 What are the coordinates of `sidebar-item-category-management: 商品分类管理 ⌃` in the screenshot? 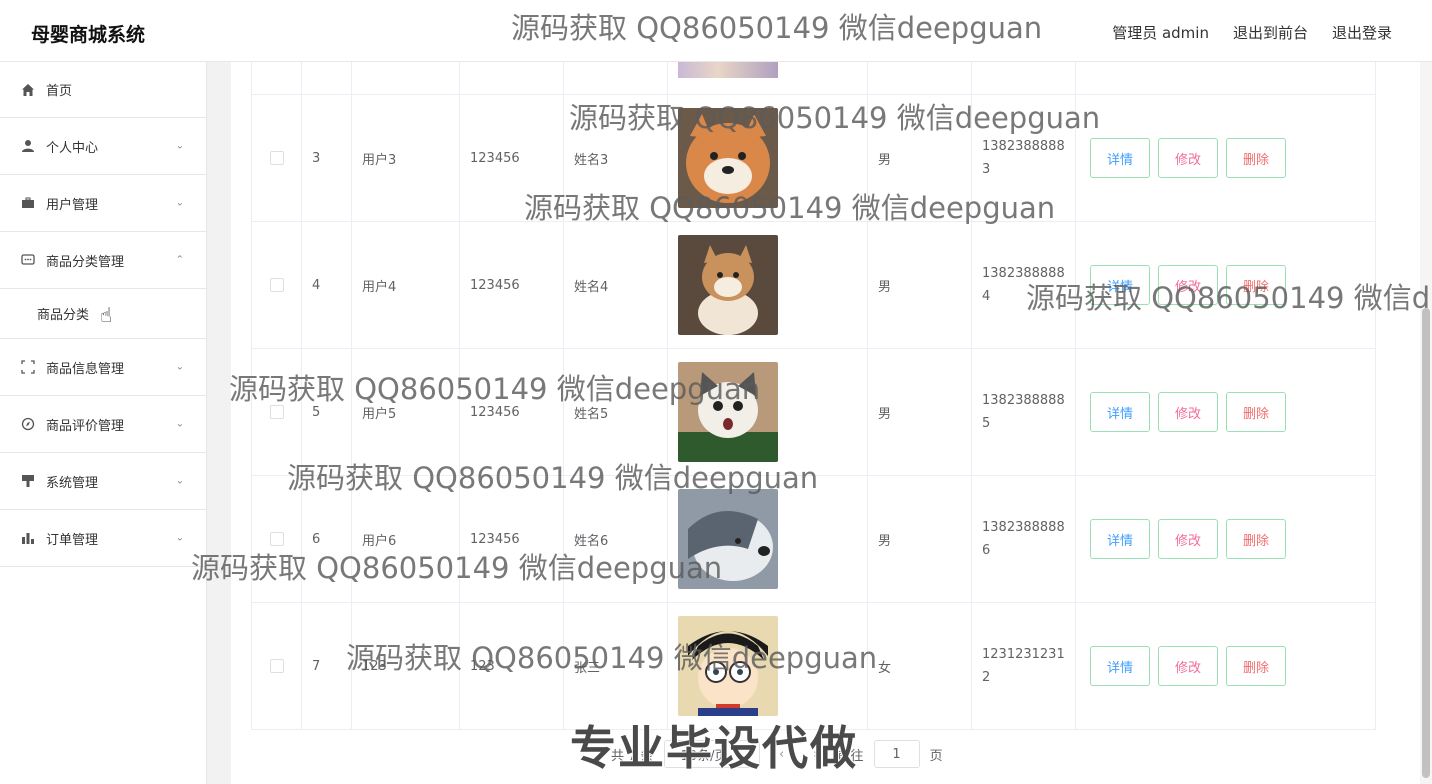 It's located at (103, 260).